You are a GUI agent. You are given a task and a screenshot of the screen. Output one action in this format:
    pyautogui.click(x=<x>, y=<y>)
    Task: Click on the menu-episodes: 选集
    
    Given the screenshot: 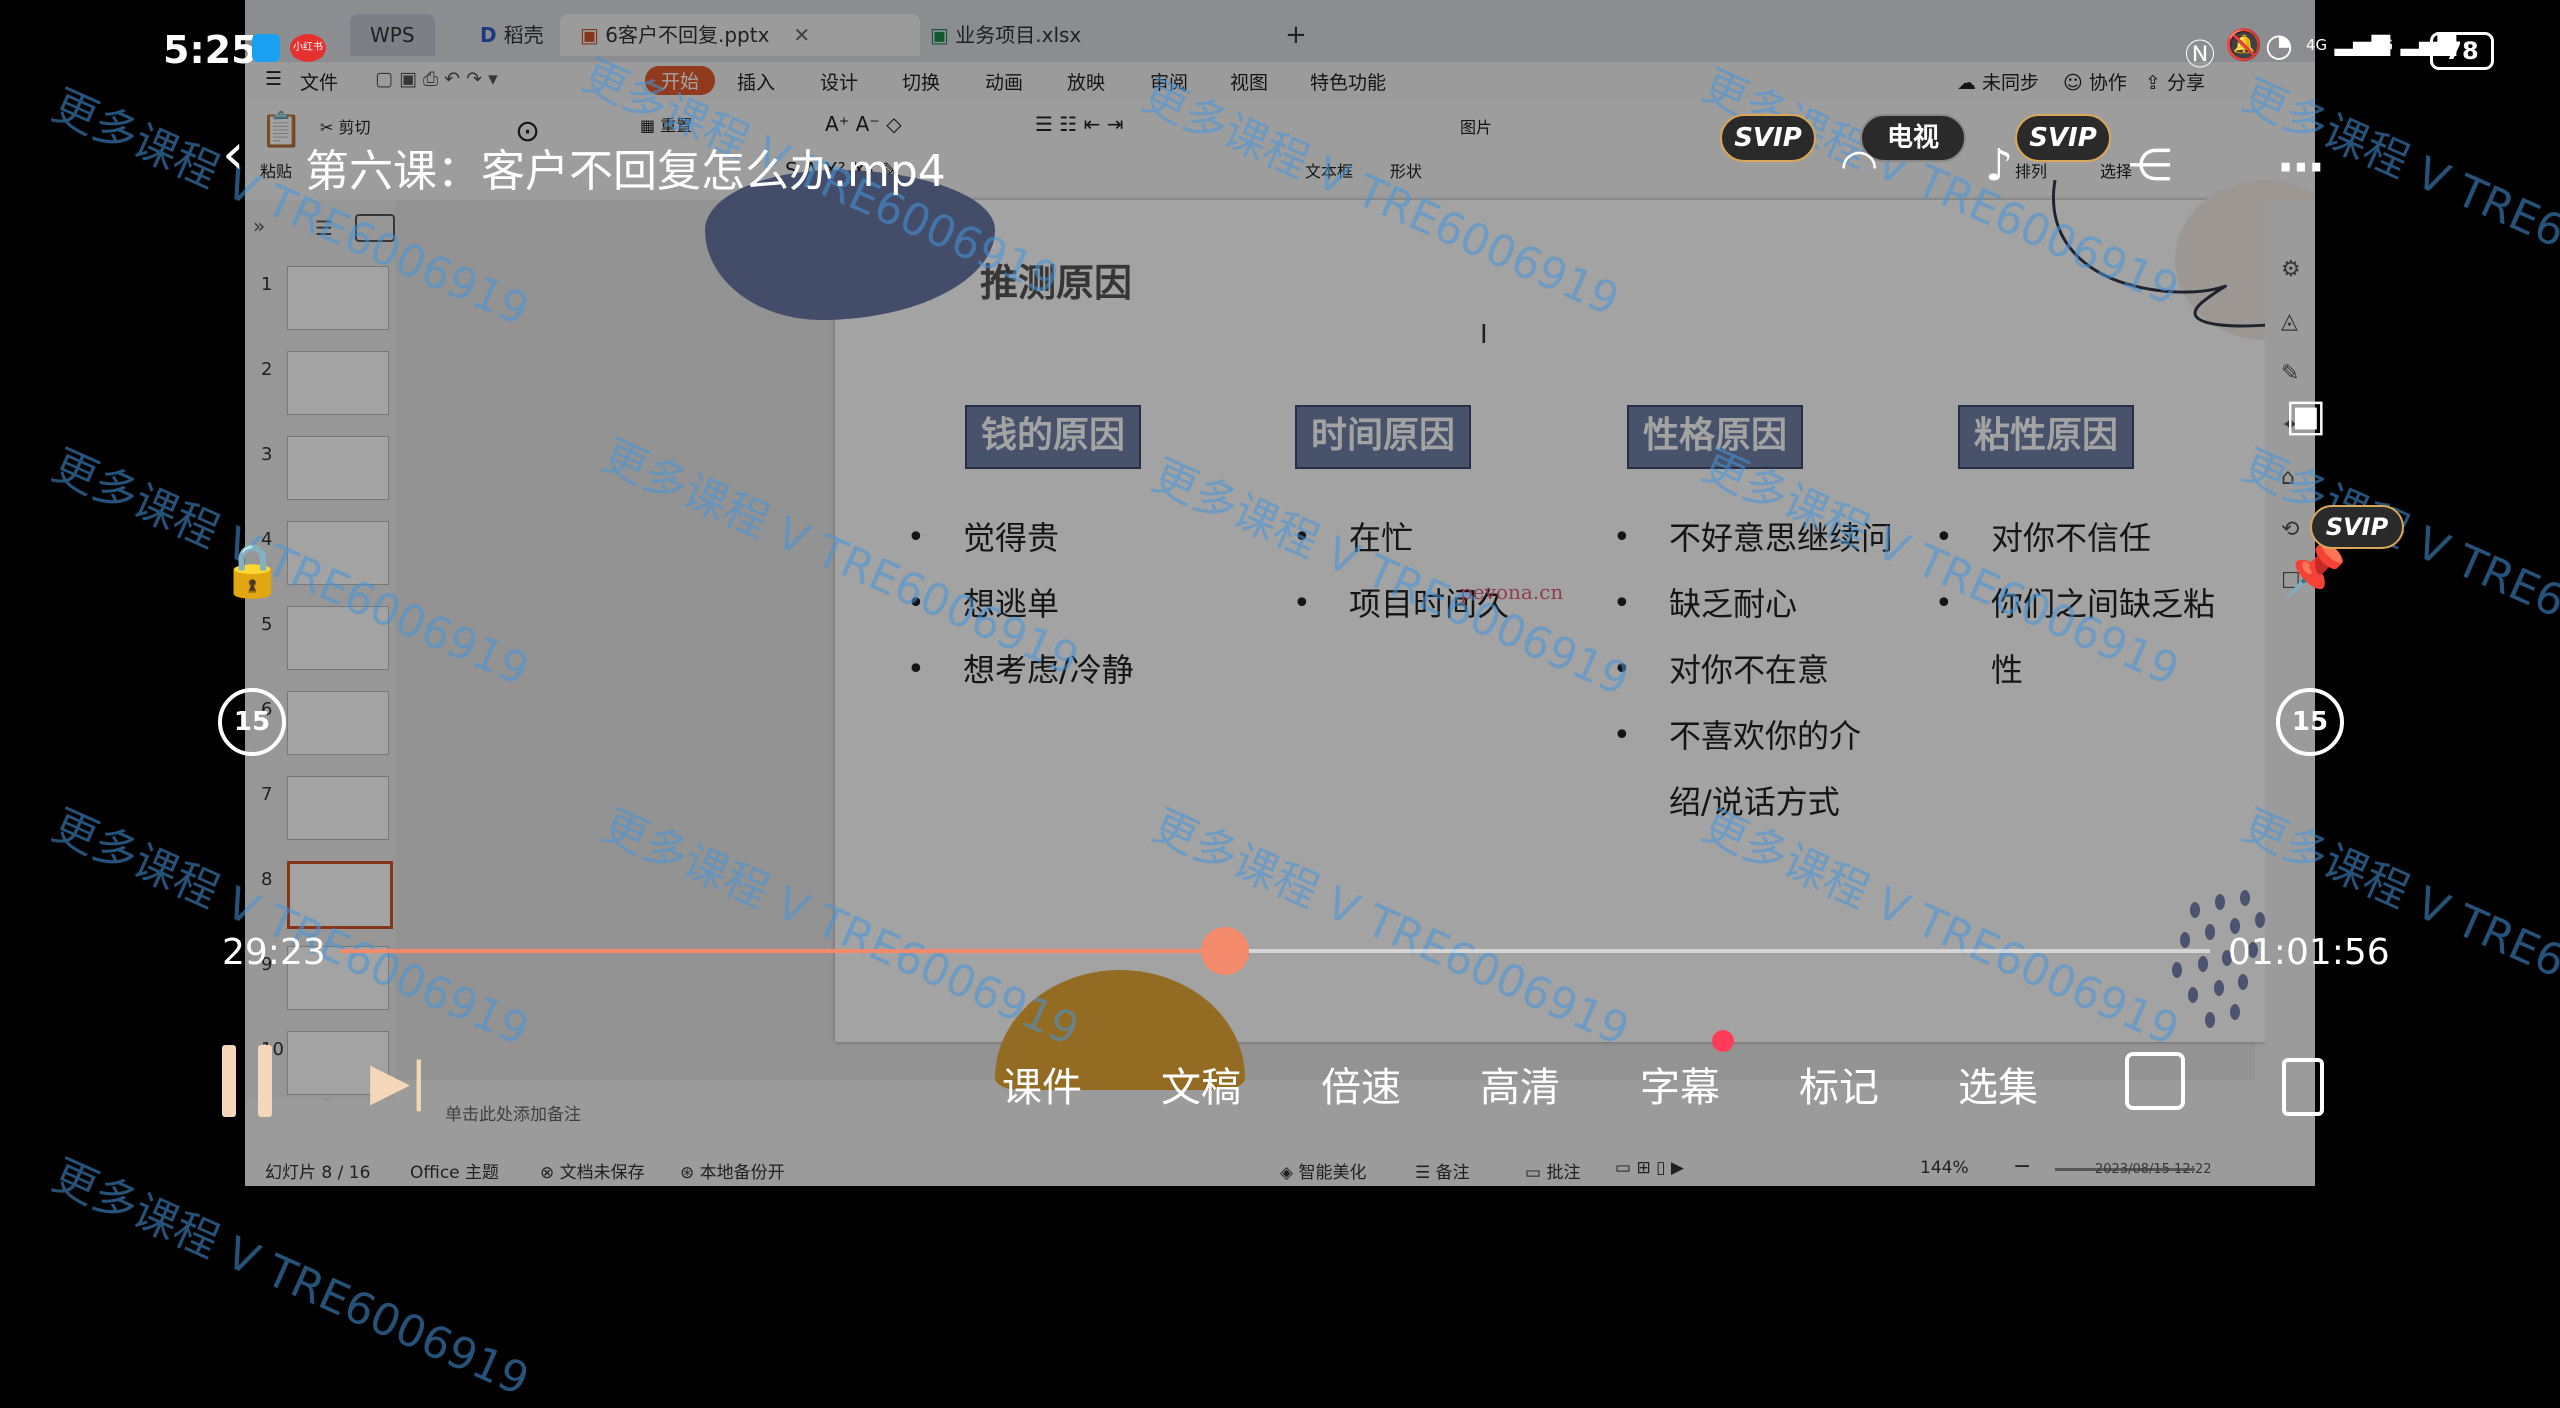 What is the action you would take?
    pyautogui.click(x=1998, y=1084)
    